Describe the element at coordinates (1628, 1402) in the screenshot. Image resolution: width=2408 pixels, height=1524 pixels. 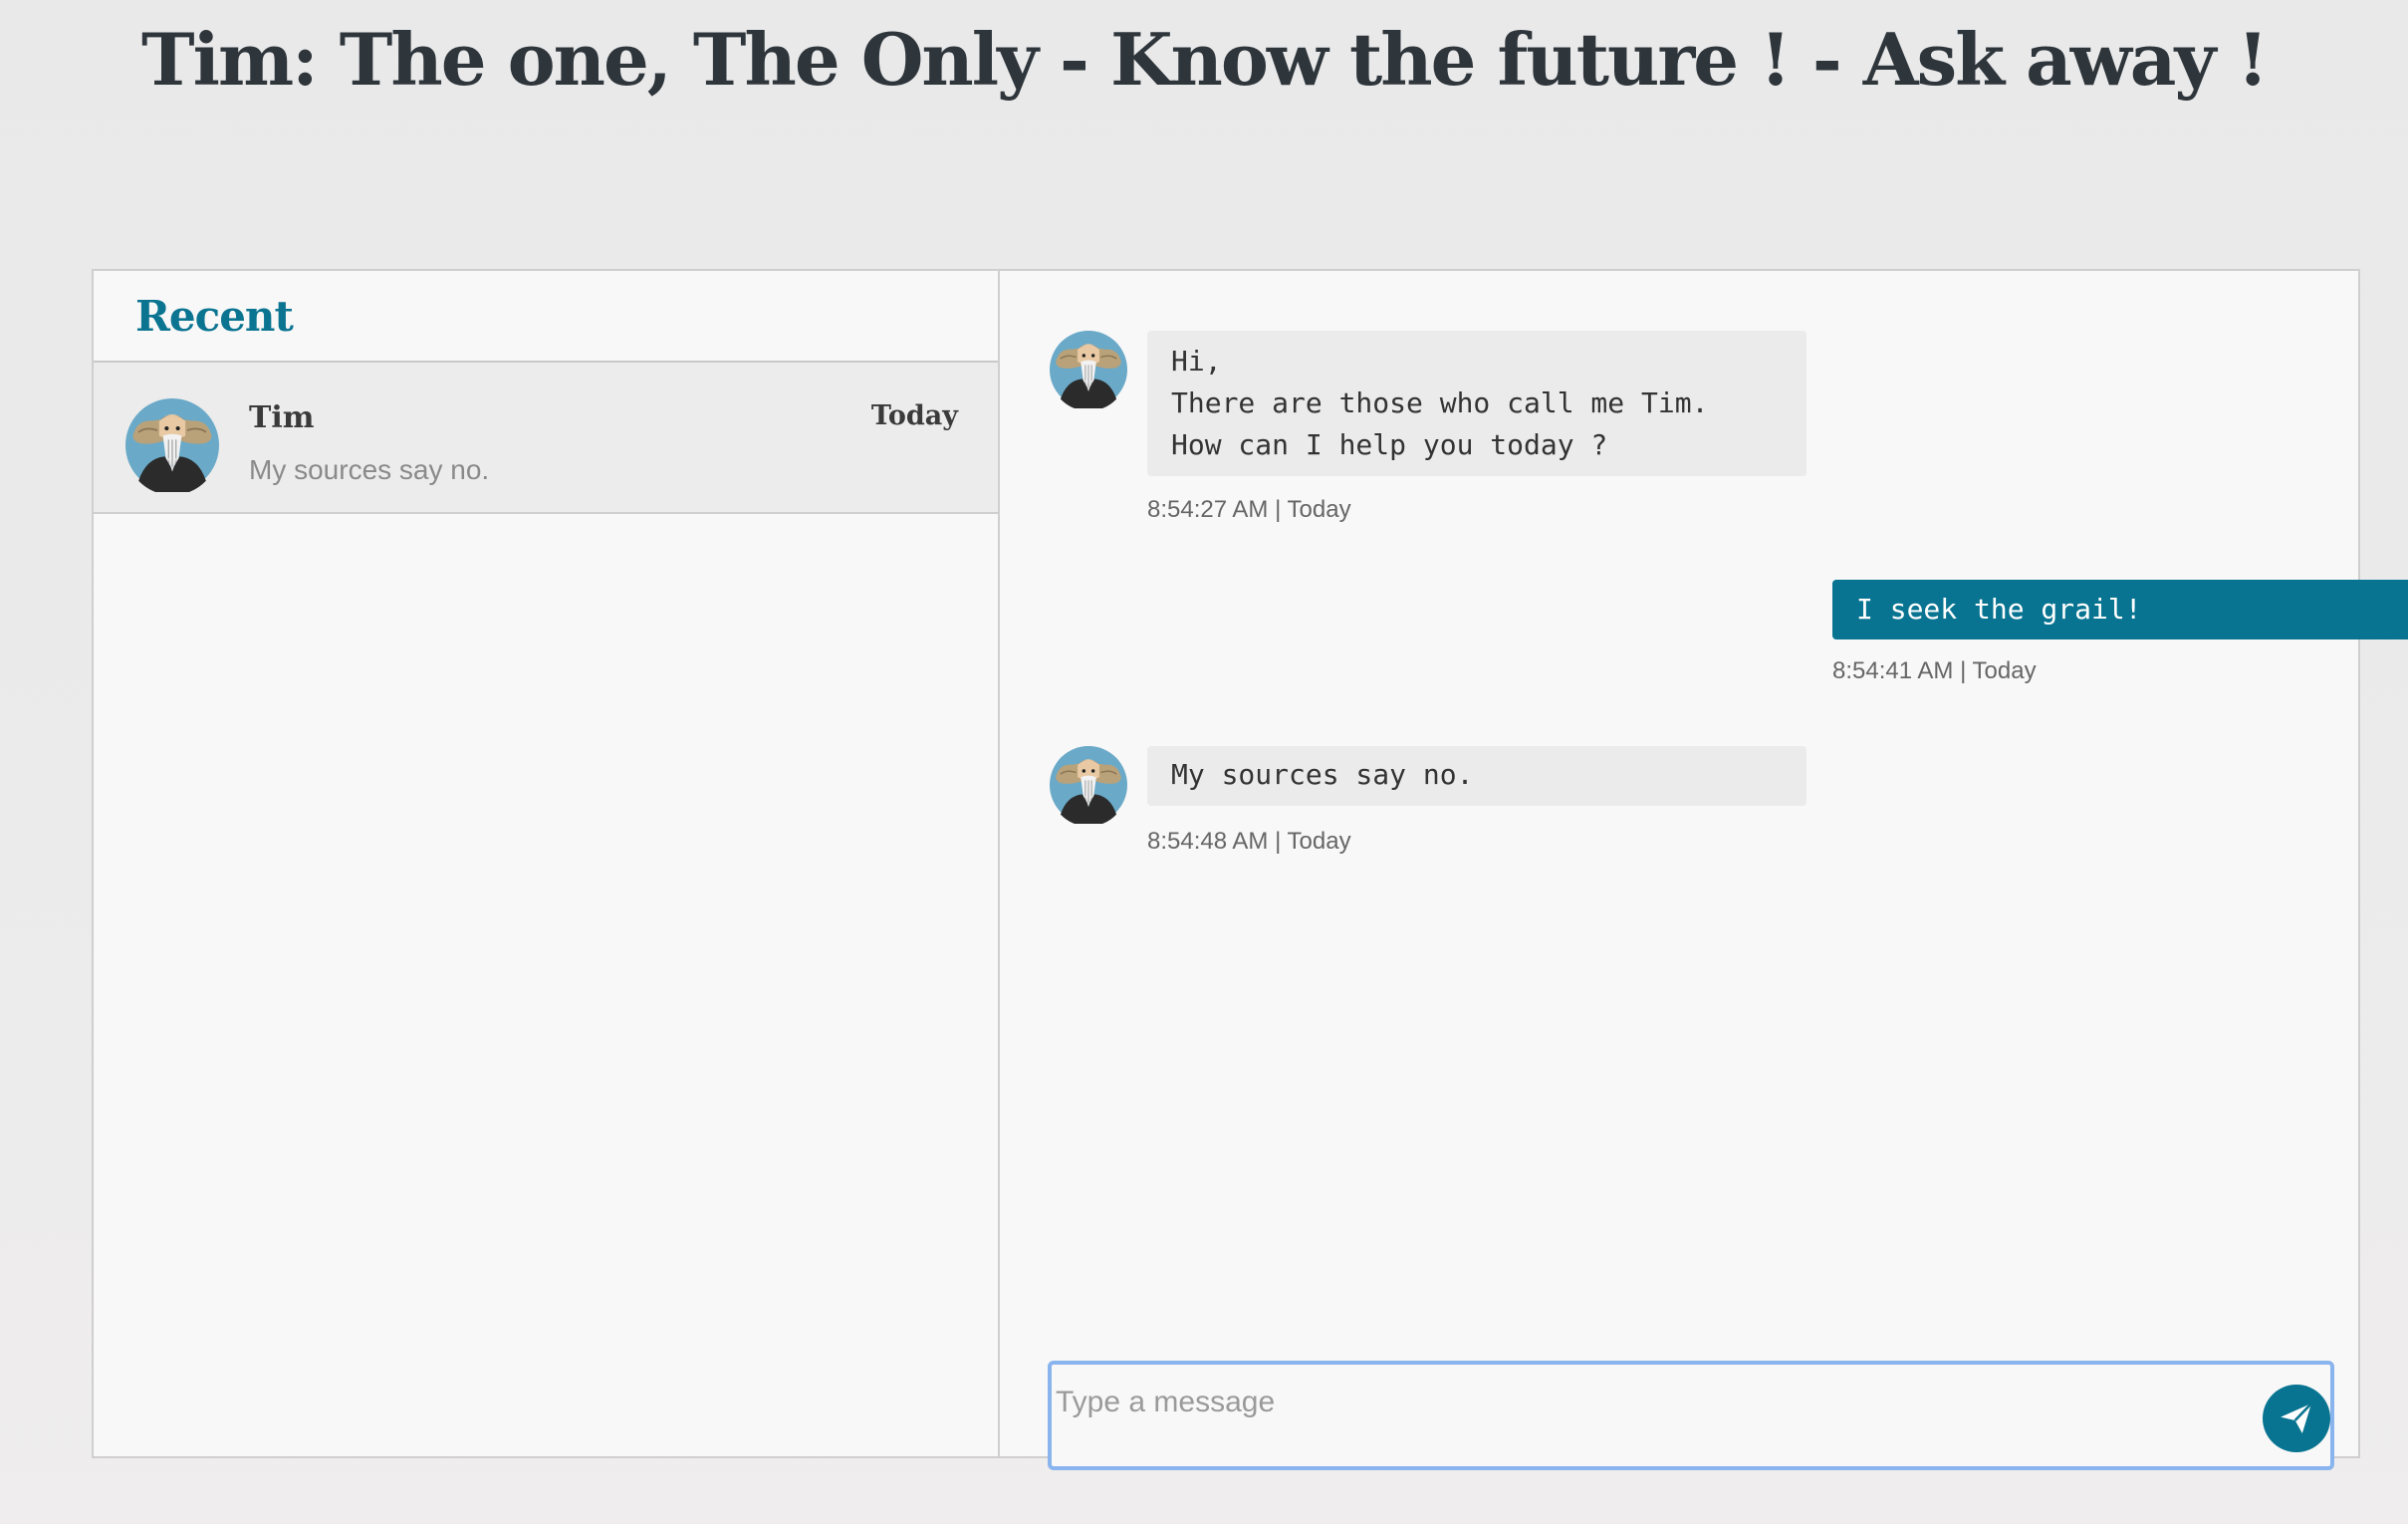
I see `message-input` at that location.